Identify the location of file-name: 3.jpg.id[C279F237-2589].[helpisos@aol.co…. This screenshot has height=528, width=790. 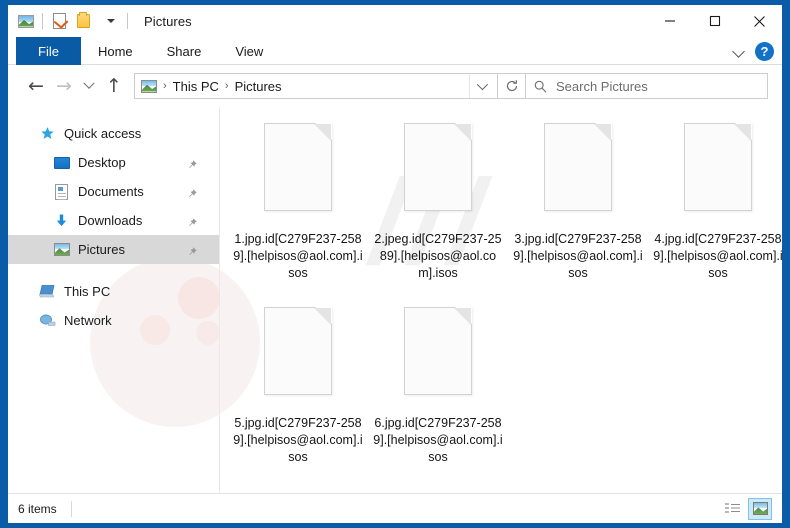
(578, 256).